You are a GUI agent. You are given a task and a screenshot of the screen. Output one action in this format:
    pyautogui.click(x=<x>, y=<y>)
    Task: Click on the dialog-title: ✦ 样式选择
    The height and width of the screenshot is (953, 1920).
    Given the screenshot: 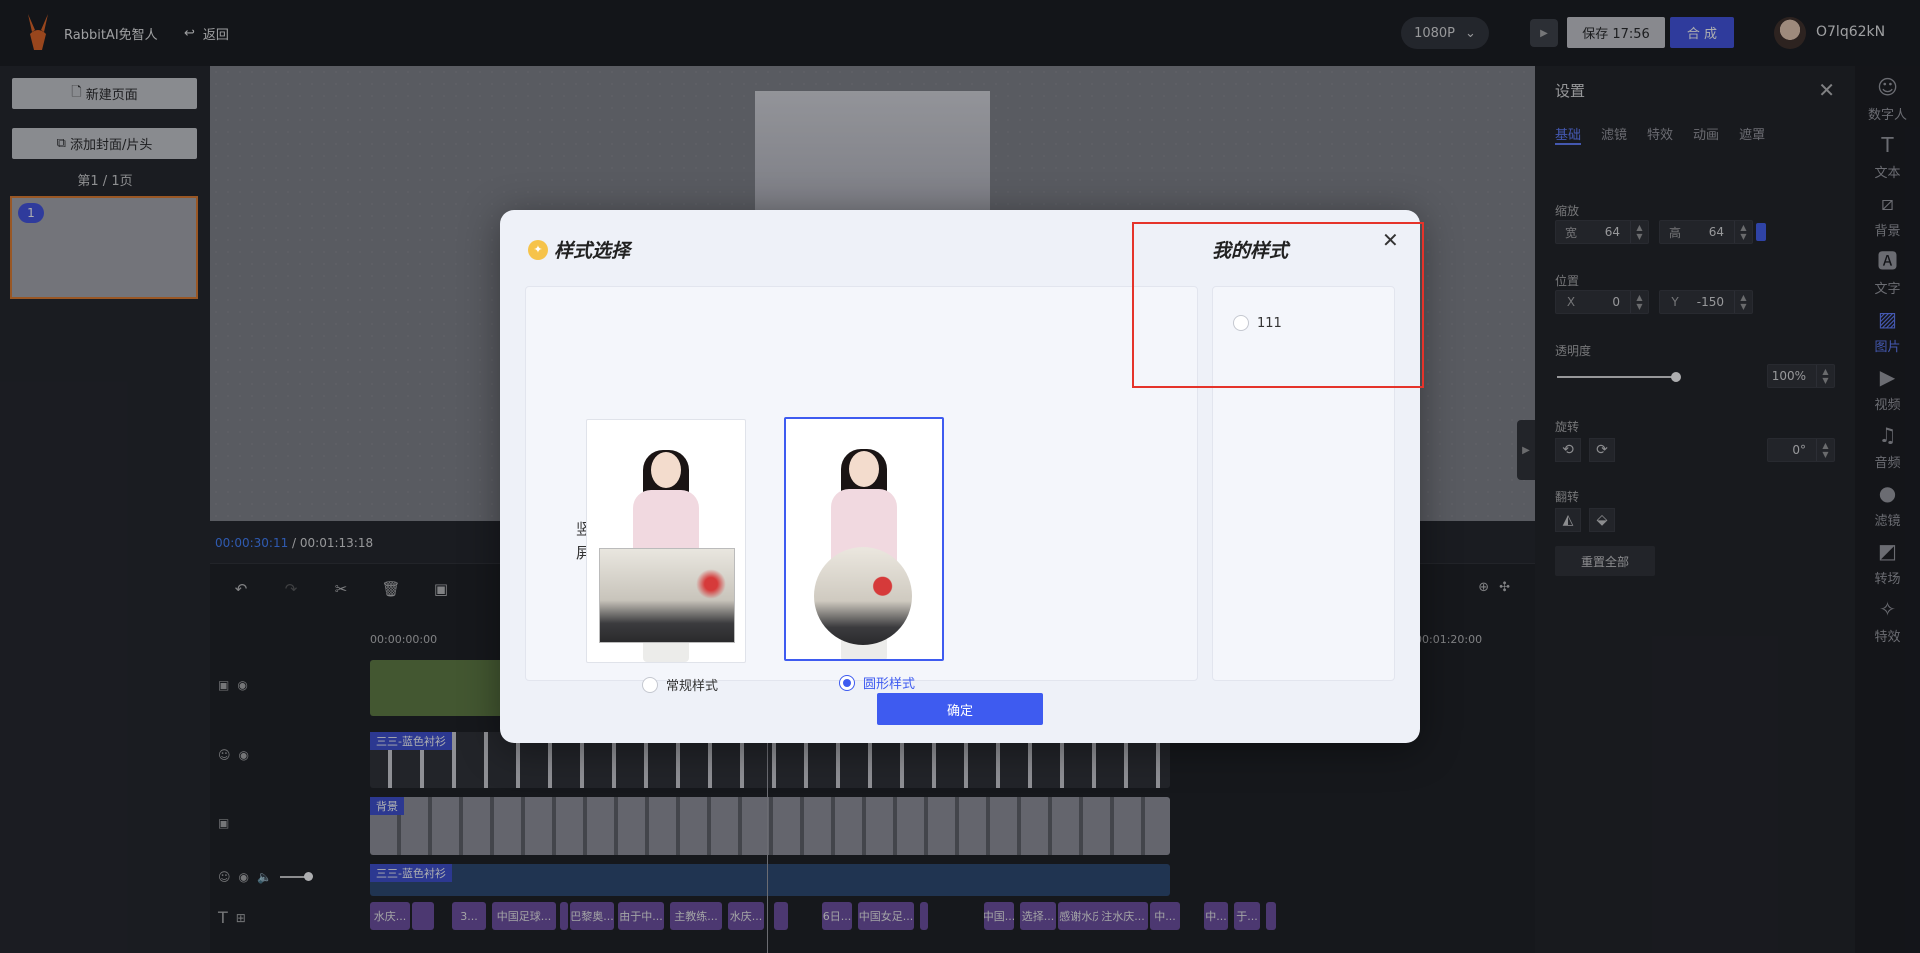 What is the action you would take?
    pyautogui.click(x=579, y=249)
    